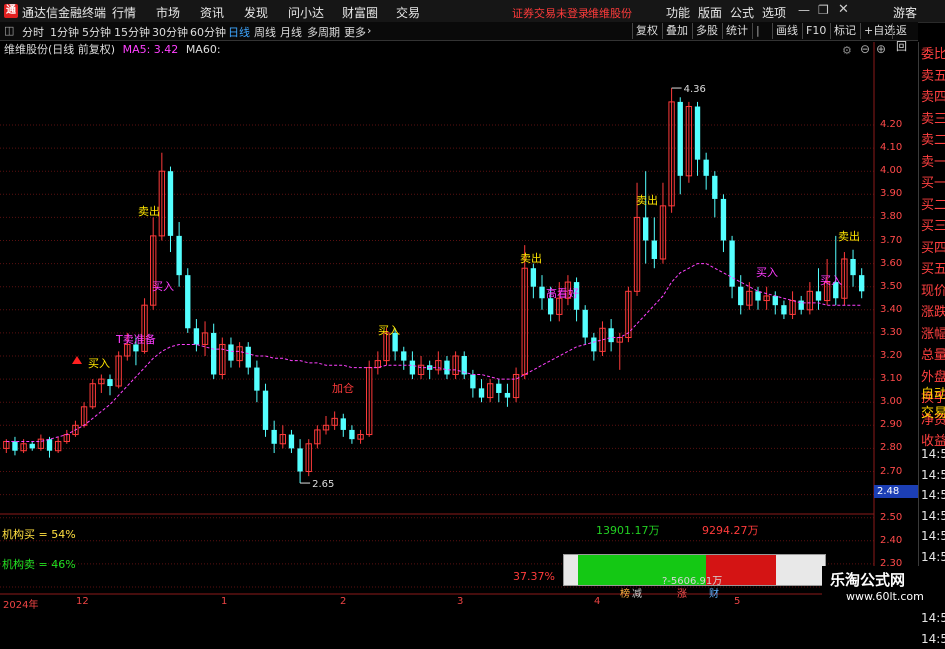 The image size is (945, 649). What do you see at coordinates (891, 263) in the screenshot?
I see `y-tick-label: 3.60` at bounding box center [891, 263].